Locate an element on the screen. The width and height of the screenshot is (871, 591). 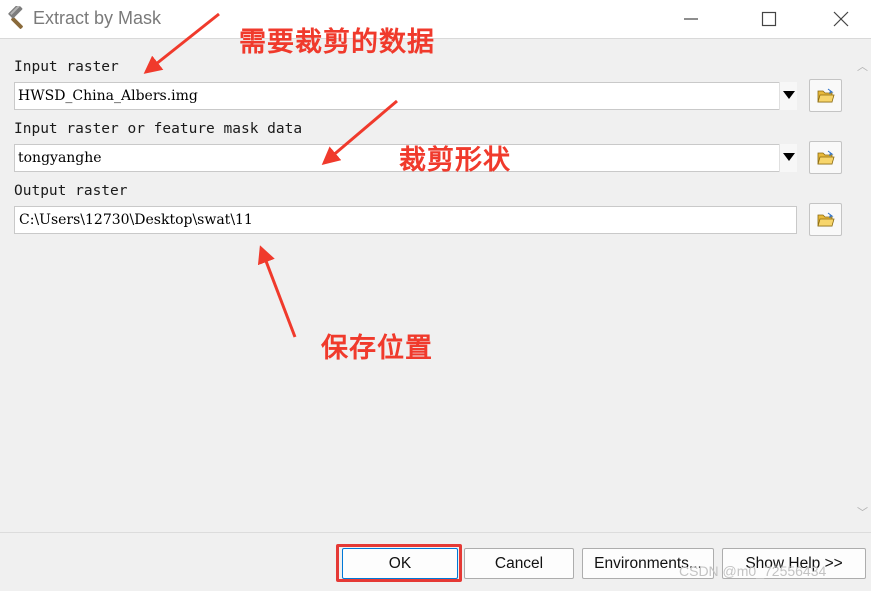
ok-highlight-box is located at coordinates (399, 563).